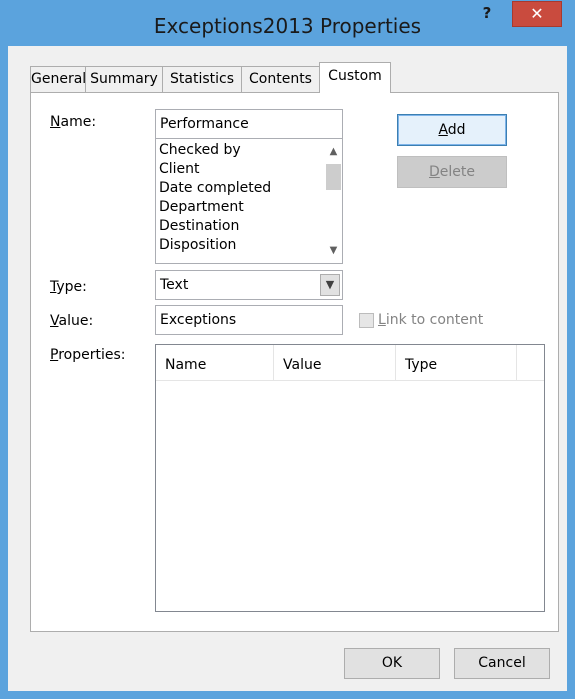  I want to click on type-select: Text ▼, so click(249, 285).